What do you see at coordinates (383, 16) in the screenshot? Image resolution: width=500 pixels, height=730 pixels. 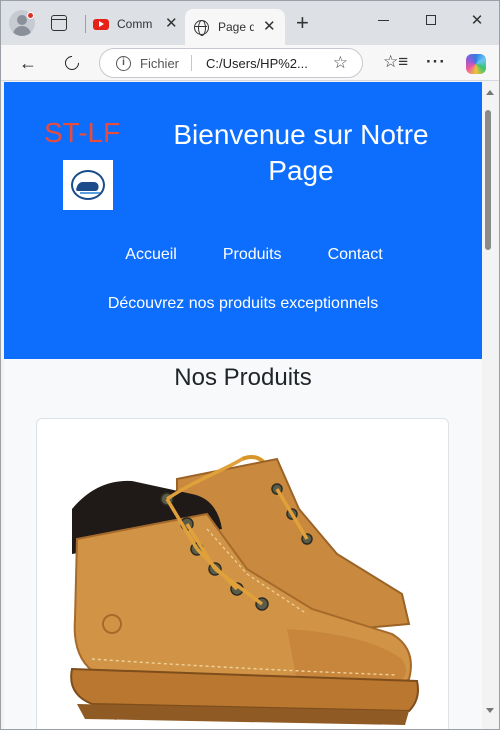 I see `minimize-button` at bounding box center [383, 16].